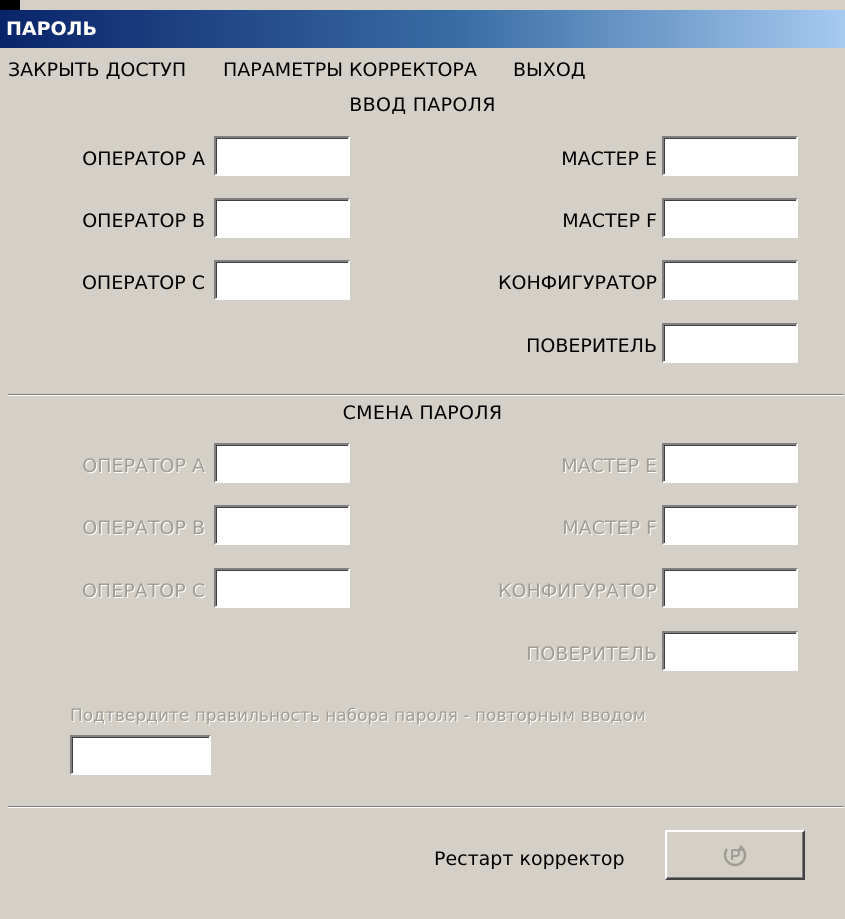 The width and height of the screenshot is (845, 919). I want to click on title-bar: ПАРОЛЬ, so click(422, 29).